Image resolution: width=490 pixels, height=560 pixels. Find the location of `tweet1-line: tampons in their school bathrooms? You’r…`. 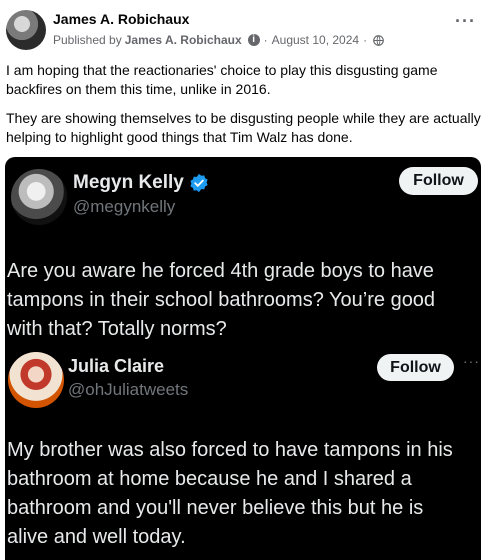

tweet1-line: tampons in their school bathrooms? You’r… is located at coordinates (221, 300).